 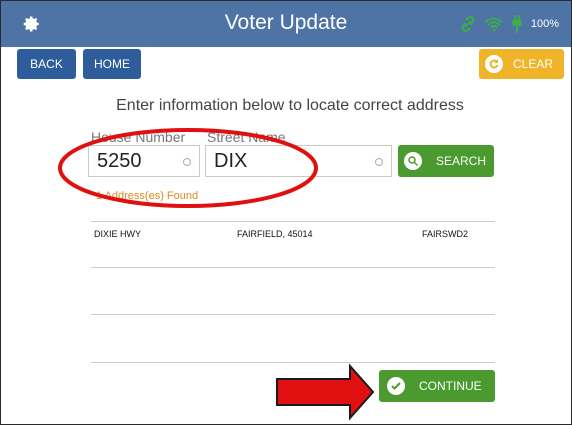 What do you see at coordinates (325, 392) in the screenshot?
I see `annotation-arrow` at bounding box center [325, 392].